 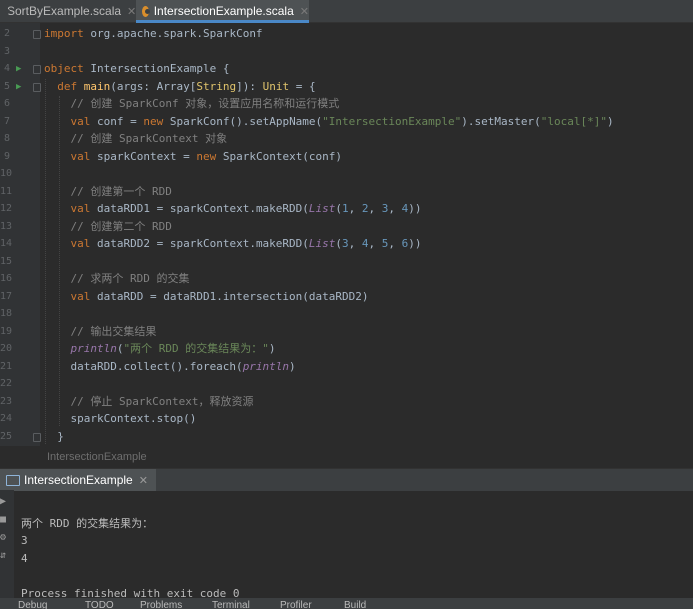 I want to click on code-line: import org.apache.spark.SparkConf, so click(x=153, y=33).